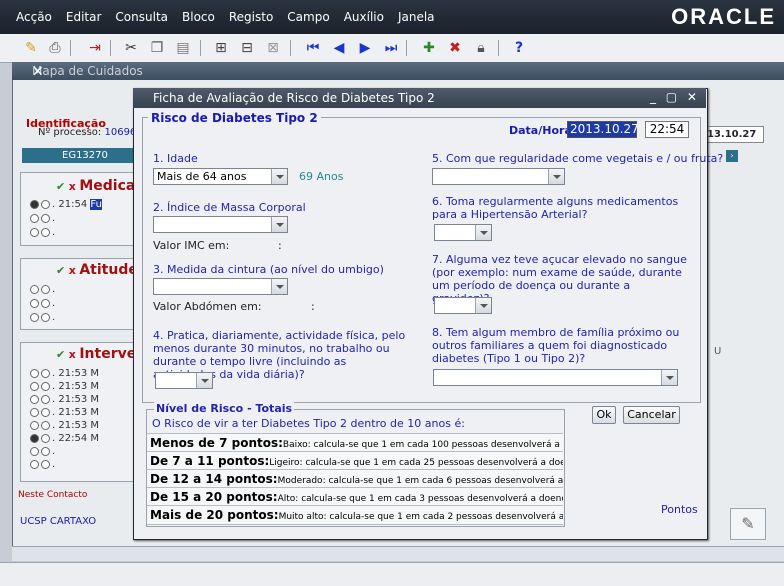 This screenshot has width=784, height=586. Describe the element at coordinates (221, 48) in the screenshot. I see `query-enter-icon: ⊞` at that location.